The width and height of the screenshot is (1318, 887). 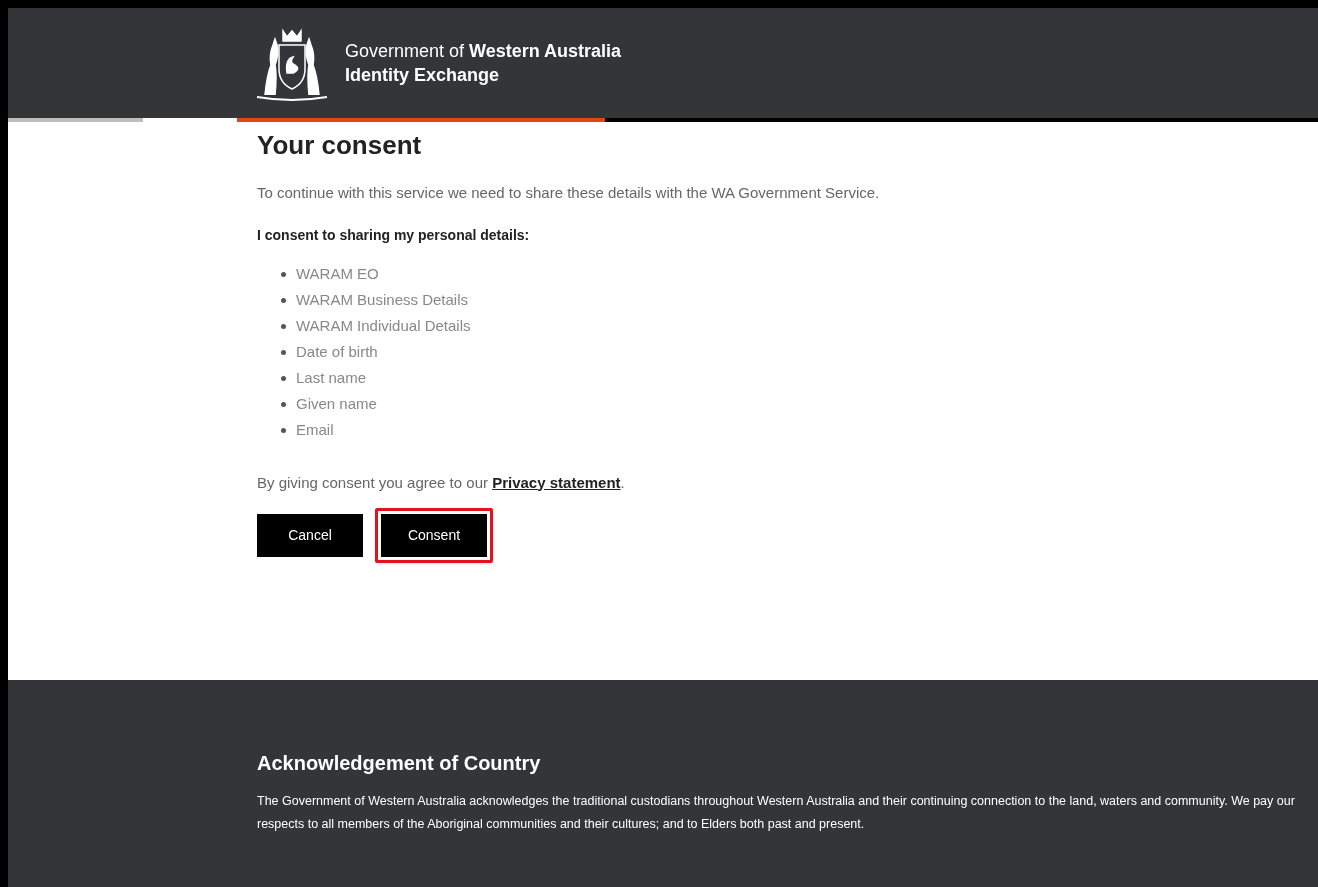 What do you see at coordinates (315, 430) in the screenshot?
I see `detail-item: Email` at bounding box center [315, 430].